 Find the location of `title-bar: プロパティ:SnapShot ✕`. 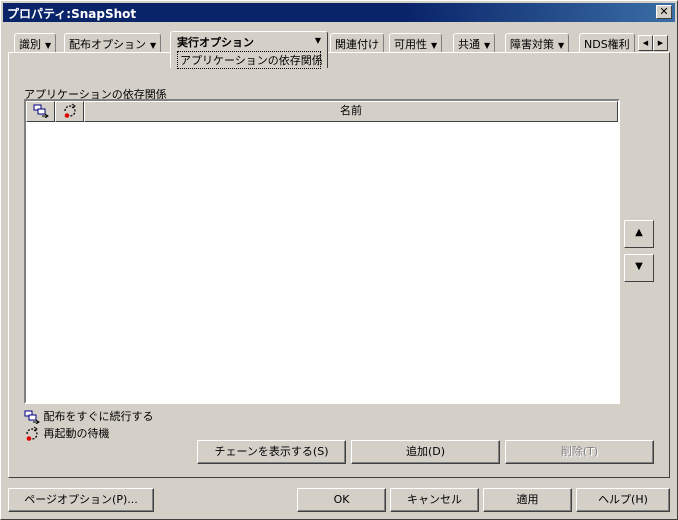

title-bar: プロパティ:SnapShot ✕ is located at coordinates (339, 12).